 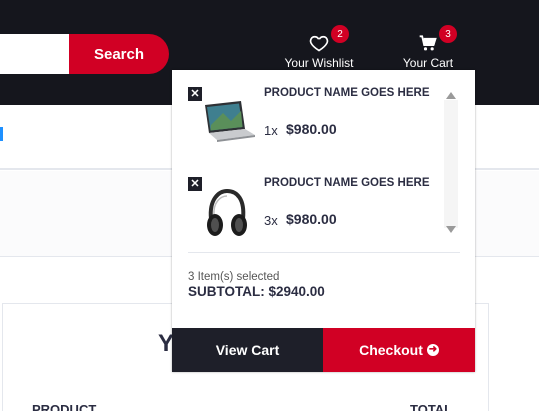 I want to click on cart-item: ✕ PRODUCT NAME GOES HERE 3x $980.00, so click(x=315, y=217).